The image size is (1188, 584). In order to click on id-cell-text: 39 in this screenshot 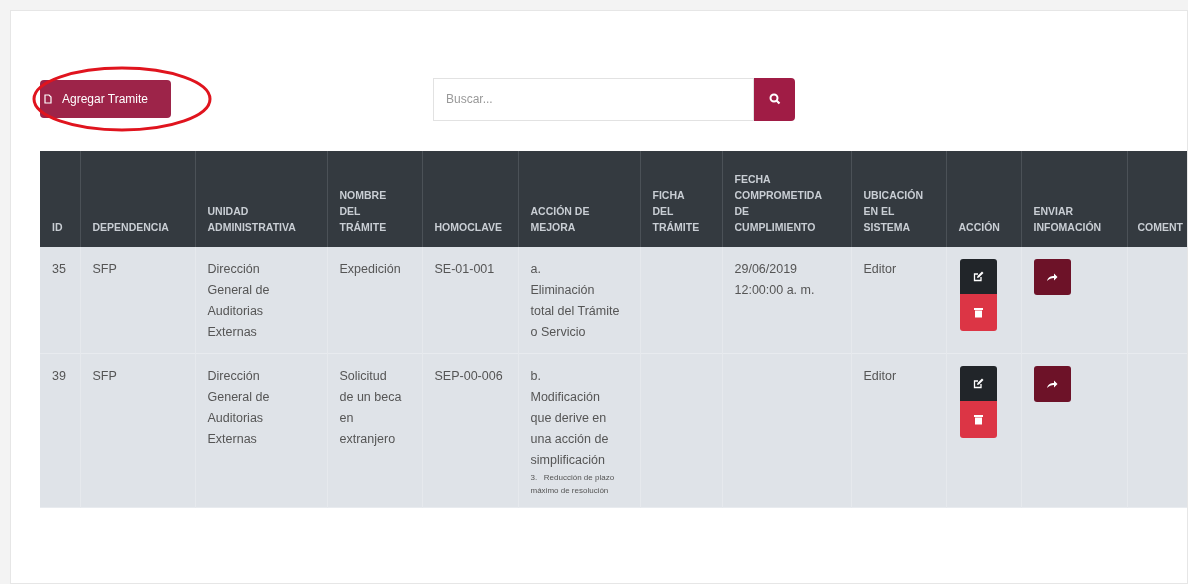, I will do `click(59, 376)`.